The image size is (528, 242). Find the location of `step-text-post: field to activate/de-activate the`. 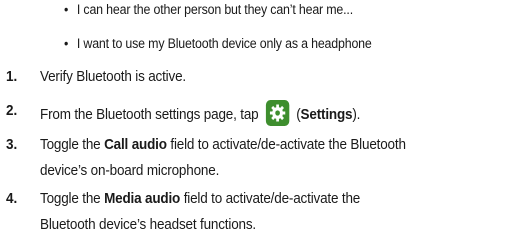

step-text-post: field to activate/de-activate the is located at coordinates (272, 198).